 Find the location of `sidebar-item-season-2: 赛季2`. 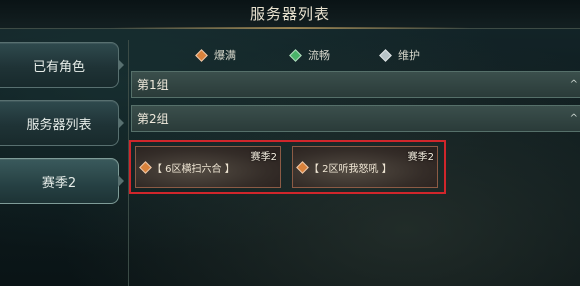

sidebar-item-season-2: 赛季2 is located at coordinates (62, 181).